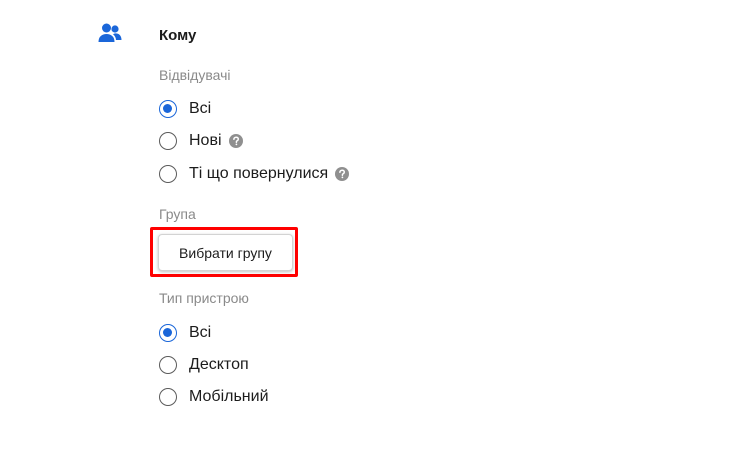 The image size is (730, 464). What do you see at coordinates (259, 173) in the screenshot?
I see `visitors-option-returning-label: Ті що повернулися` at bounding box center [259, 173].